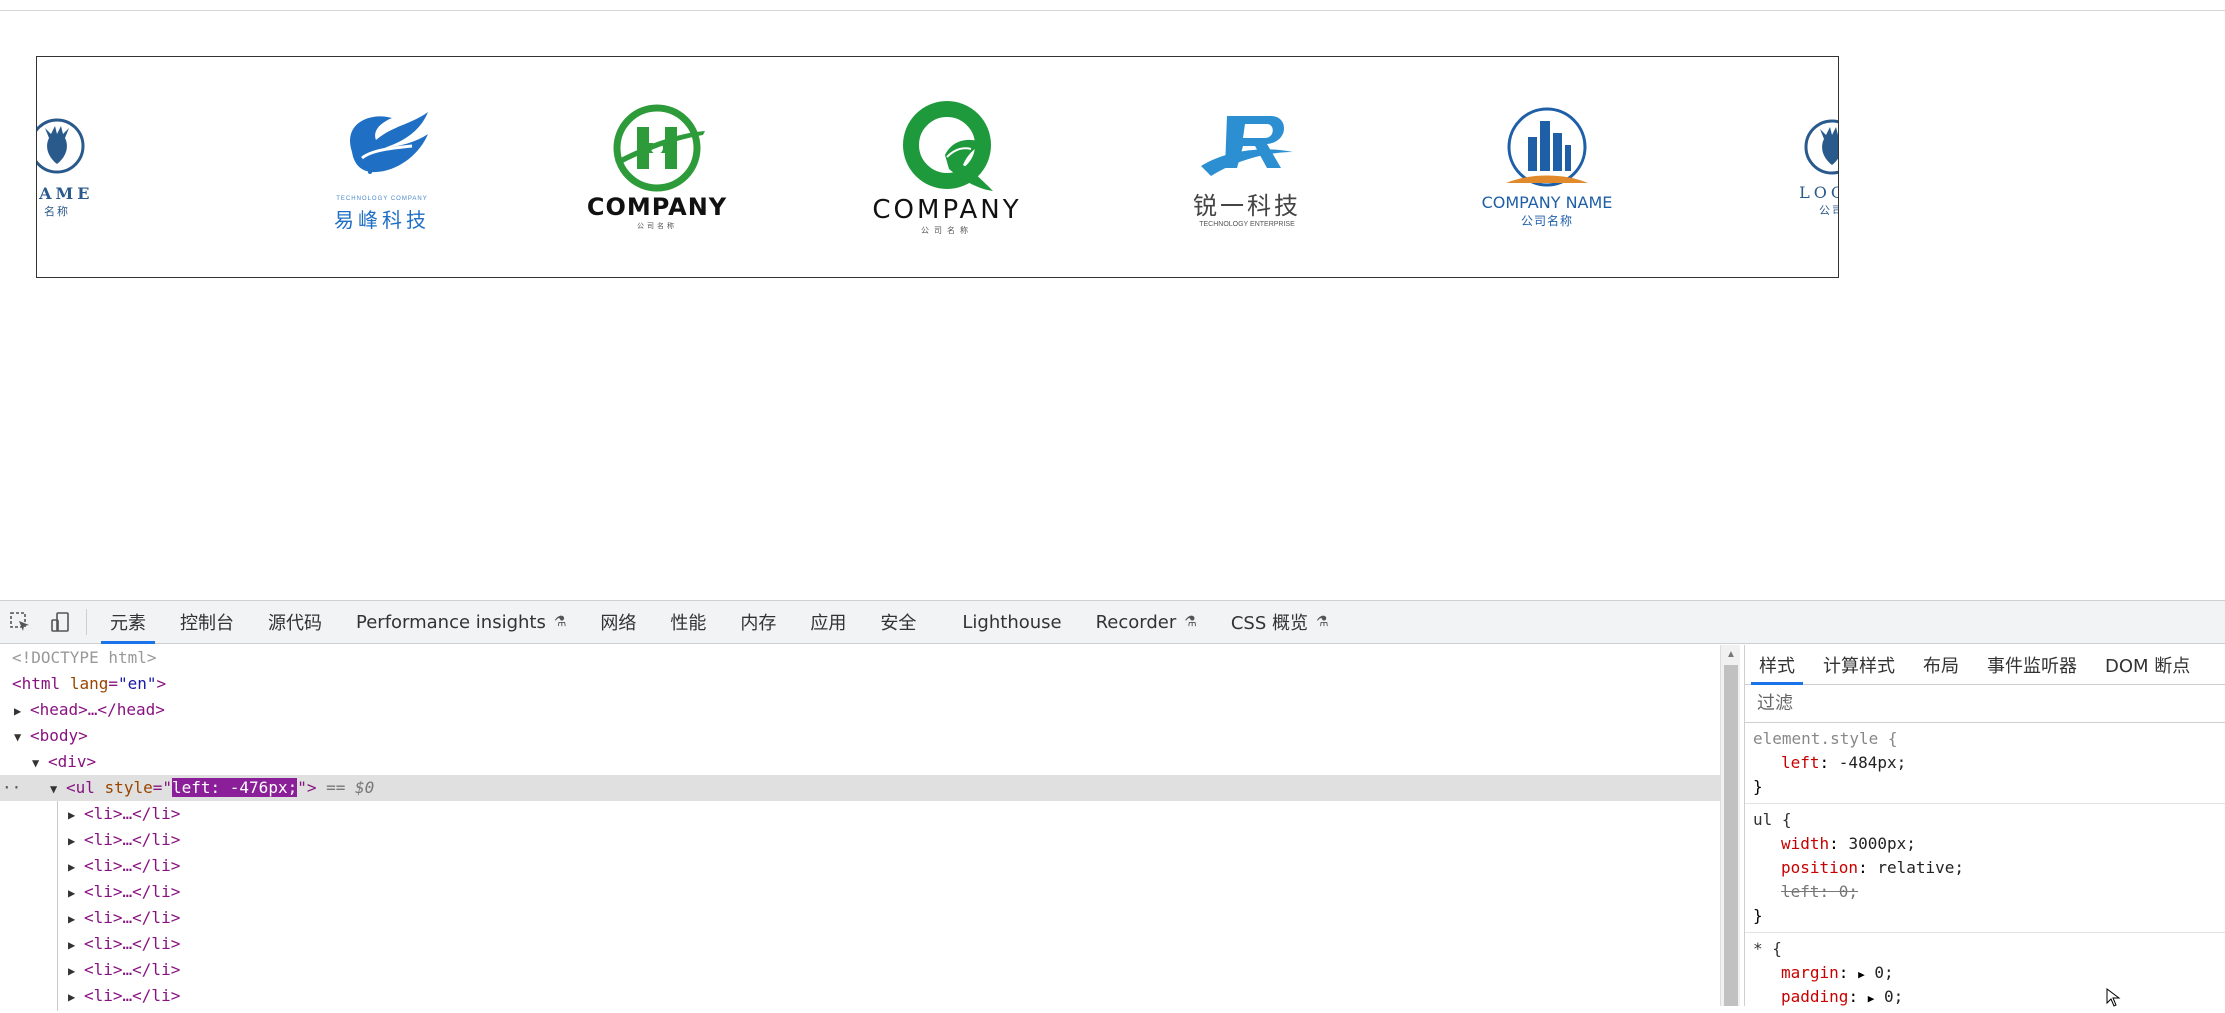 Image resolution: width=2225 pixels, height=1013 pixels. Describe the element at coordinates (1547, 167) in the screenshot. I see `logo-item: COMPANY NAME 公司名称` at that location.